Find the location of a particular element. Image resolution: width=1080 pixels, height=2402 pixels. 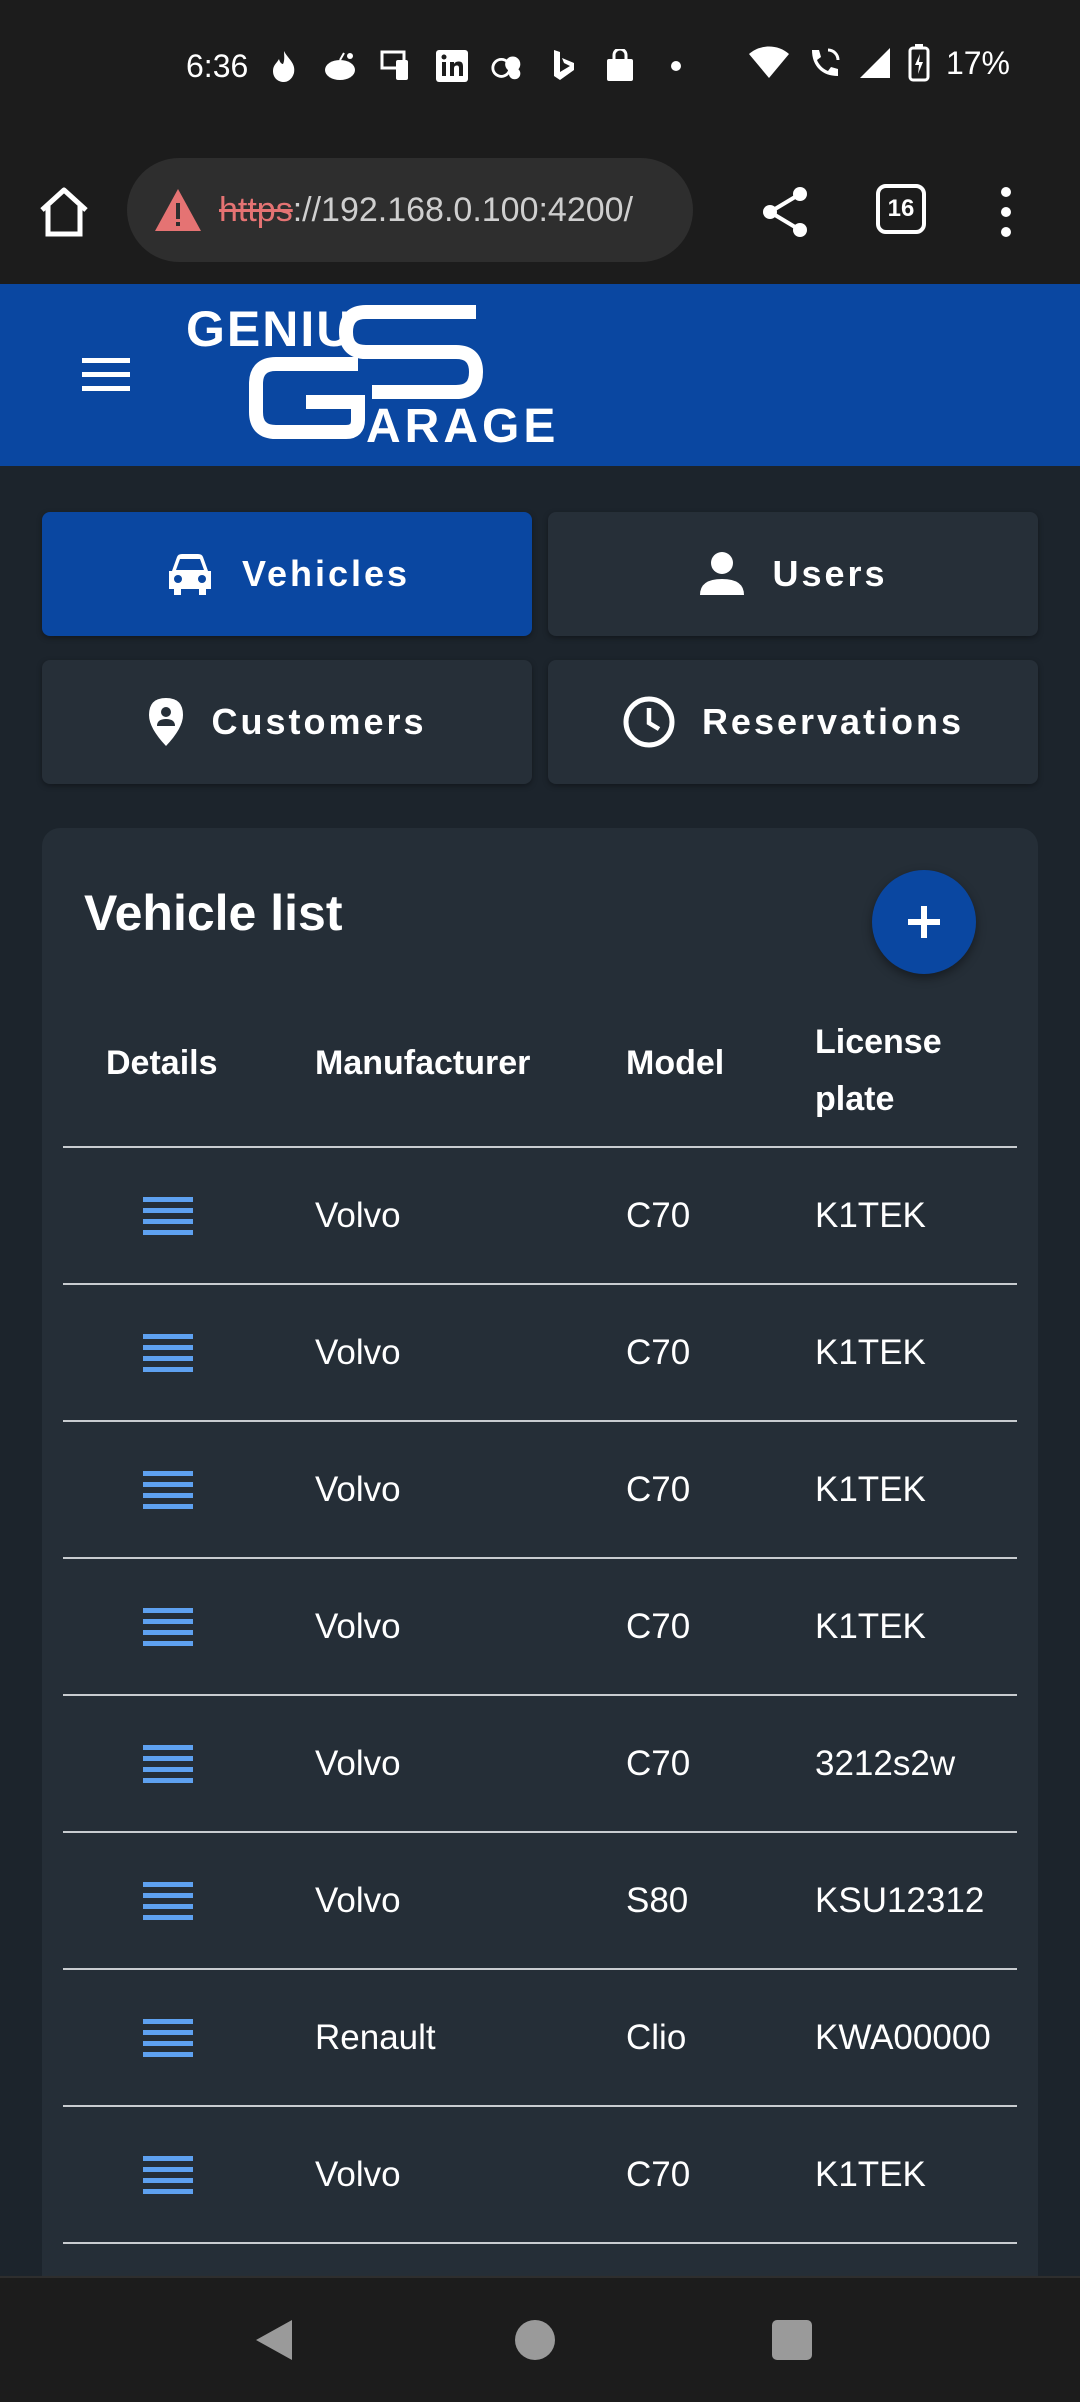

nav-users-label: Users is located at coordinates (830, 573).